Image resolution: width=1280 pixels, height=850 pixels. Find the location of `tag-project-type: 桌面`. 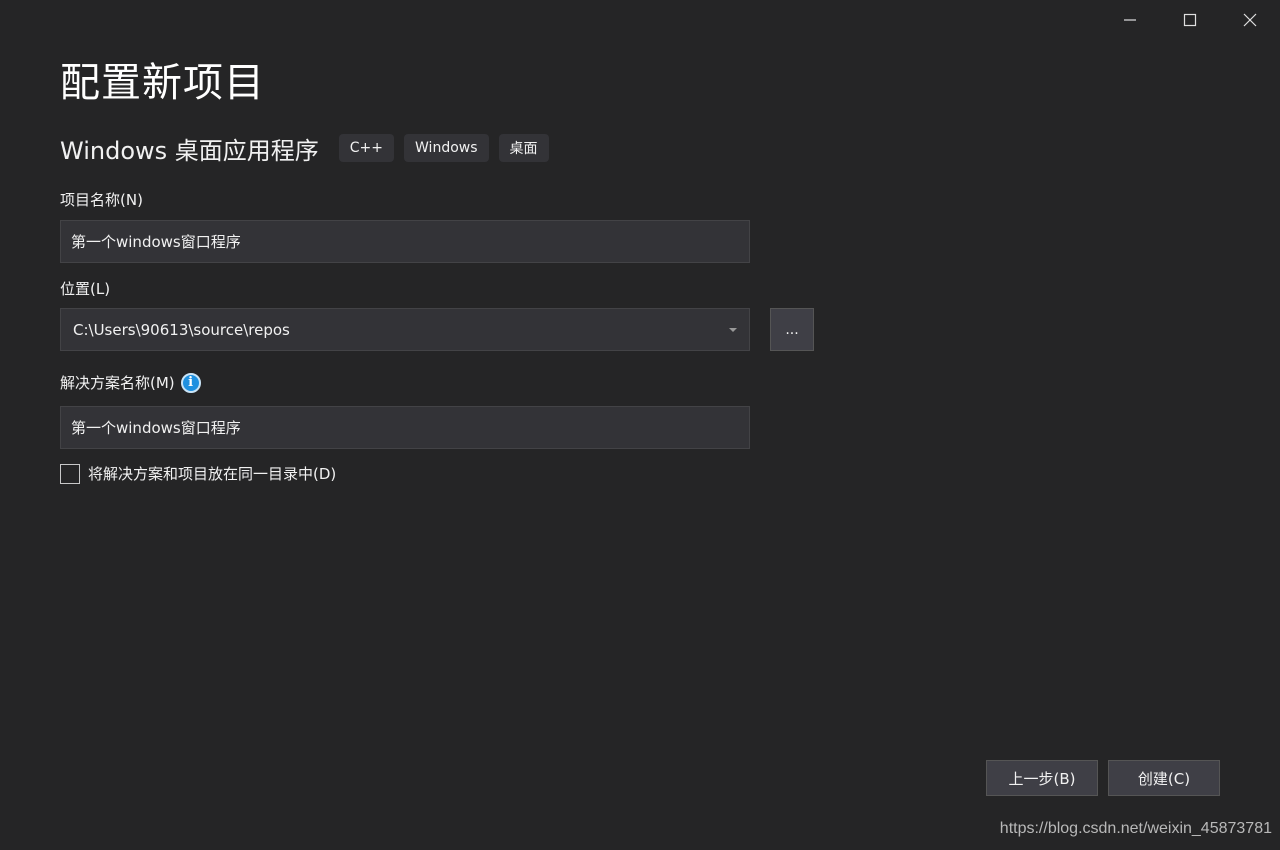

tag-project-type: 桌面 is located at coordinates (523, 148).